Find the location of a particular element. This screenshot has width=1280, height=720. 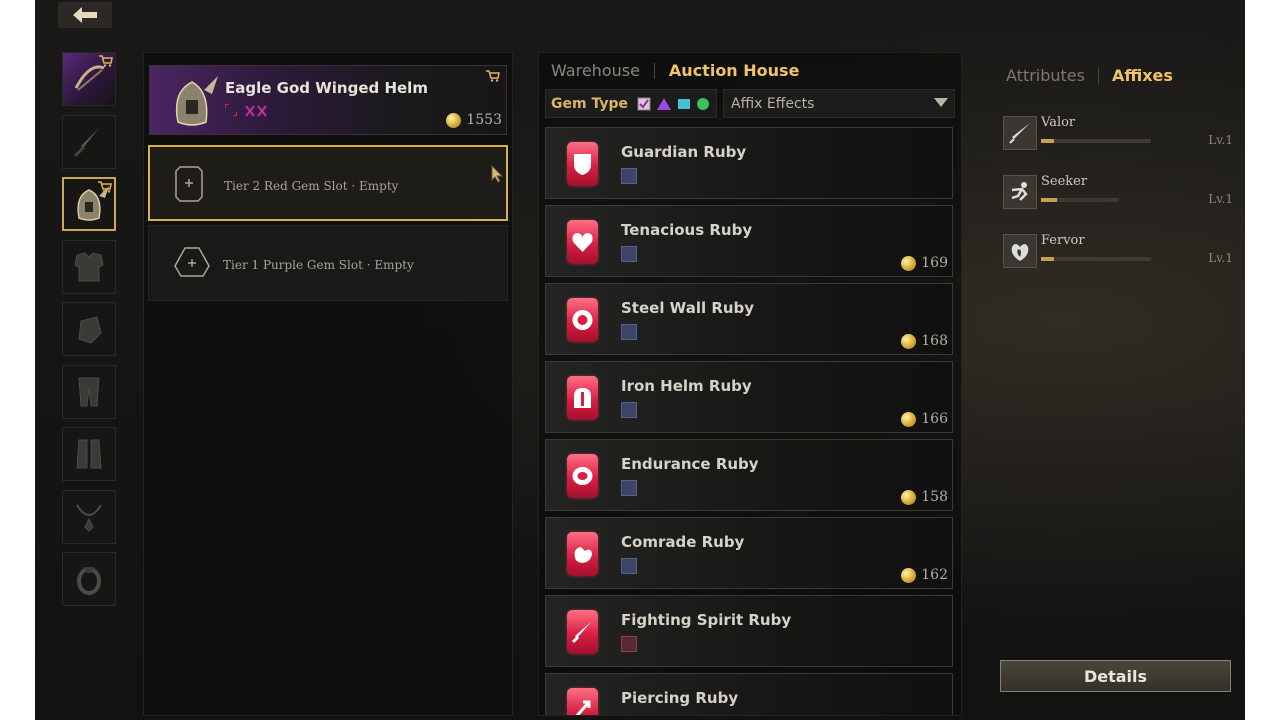

dagger-icon is located at coordinates (86, 143).